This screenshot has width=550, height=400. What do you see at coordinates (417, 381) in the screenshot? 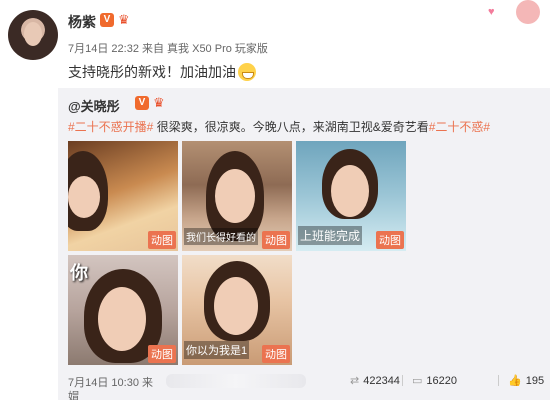
I see `comment-icon: ▭` at bounding box center [417, 381].